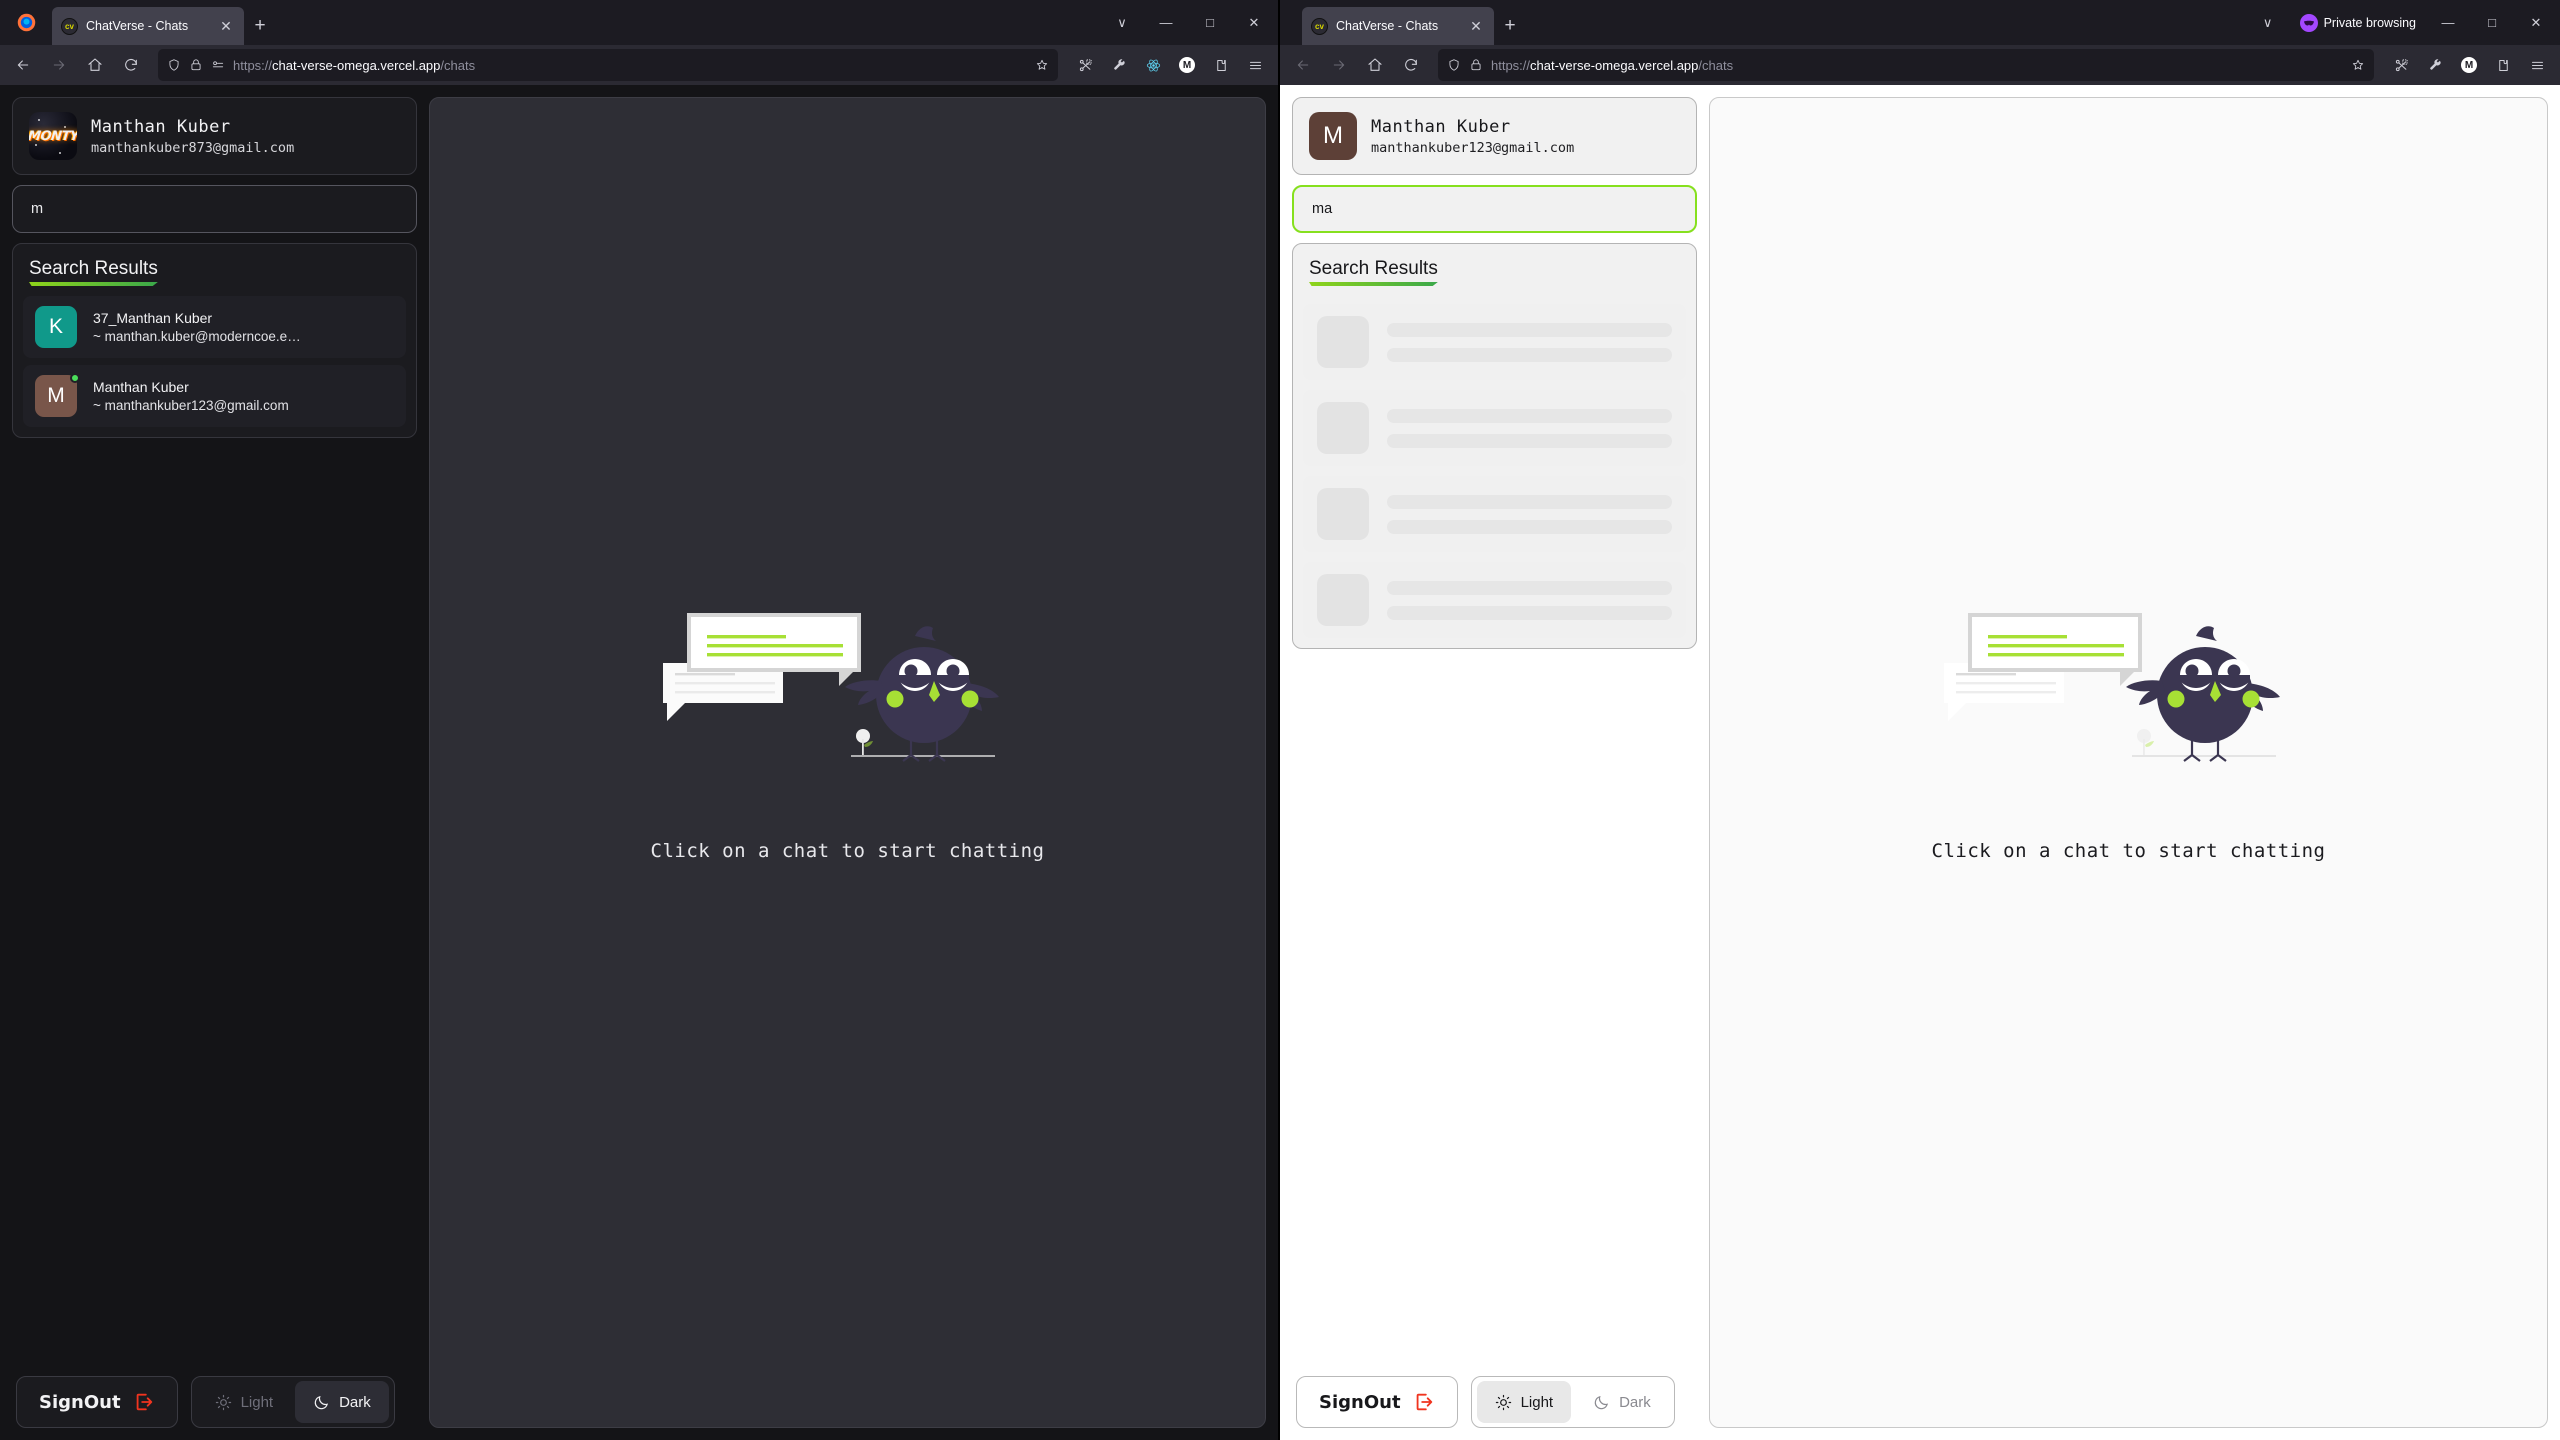 This screenshot has height=1440, width=2560. I want to click on search-results-skeleton-list, so click(1494, 472).